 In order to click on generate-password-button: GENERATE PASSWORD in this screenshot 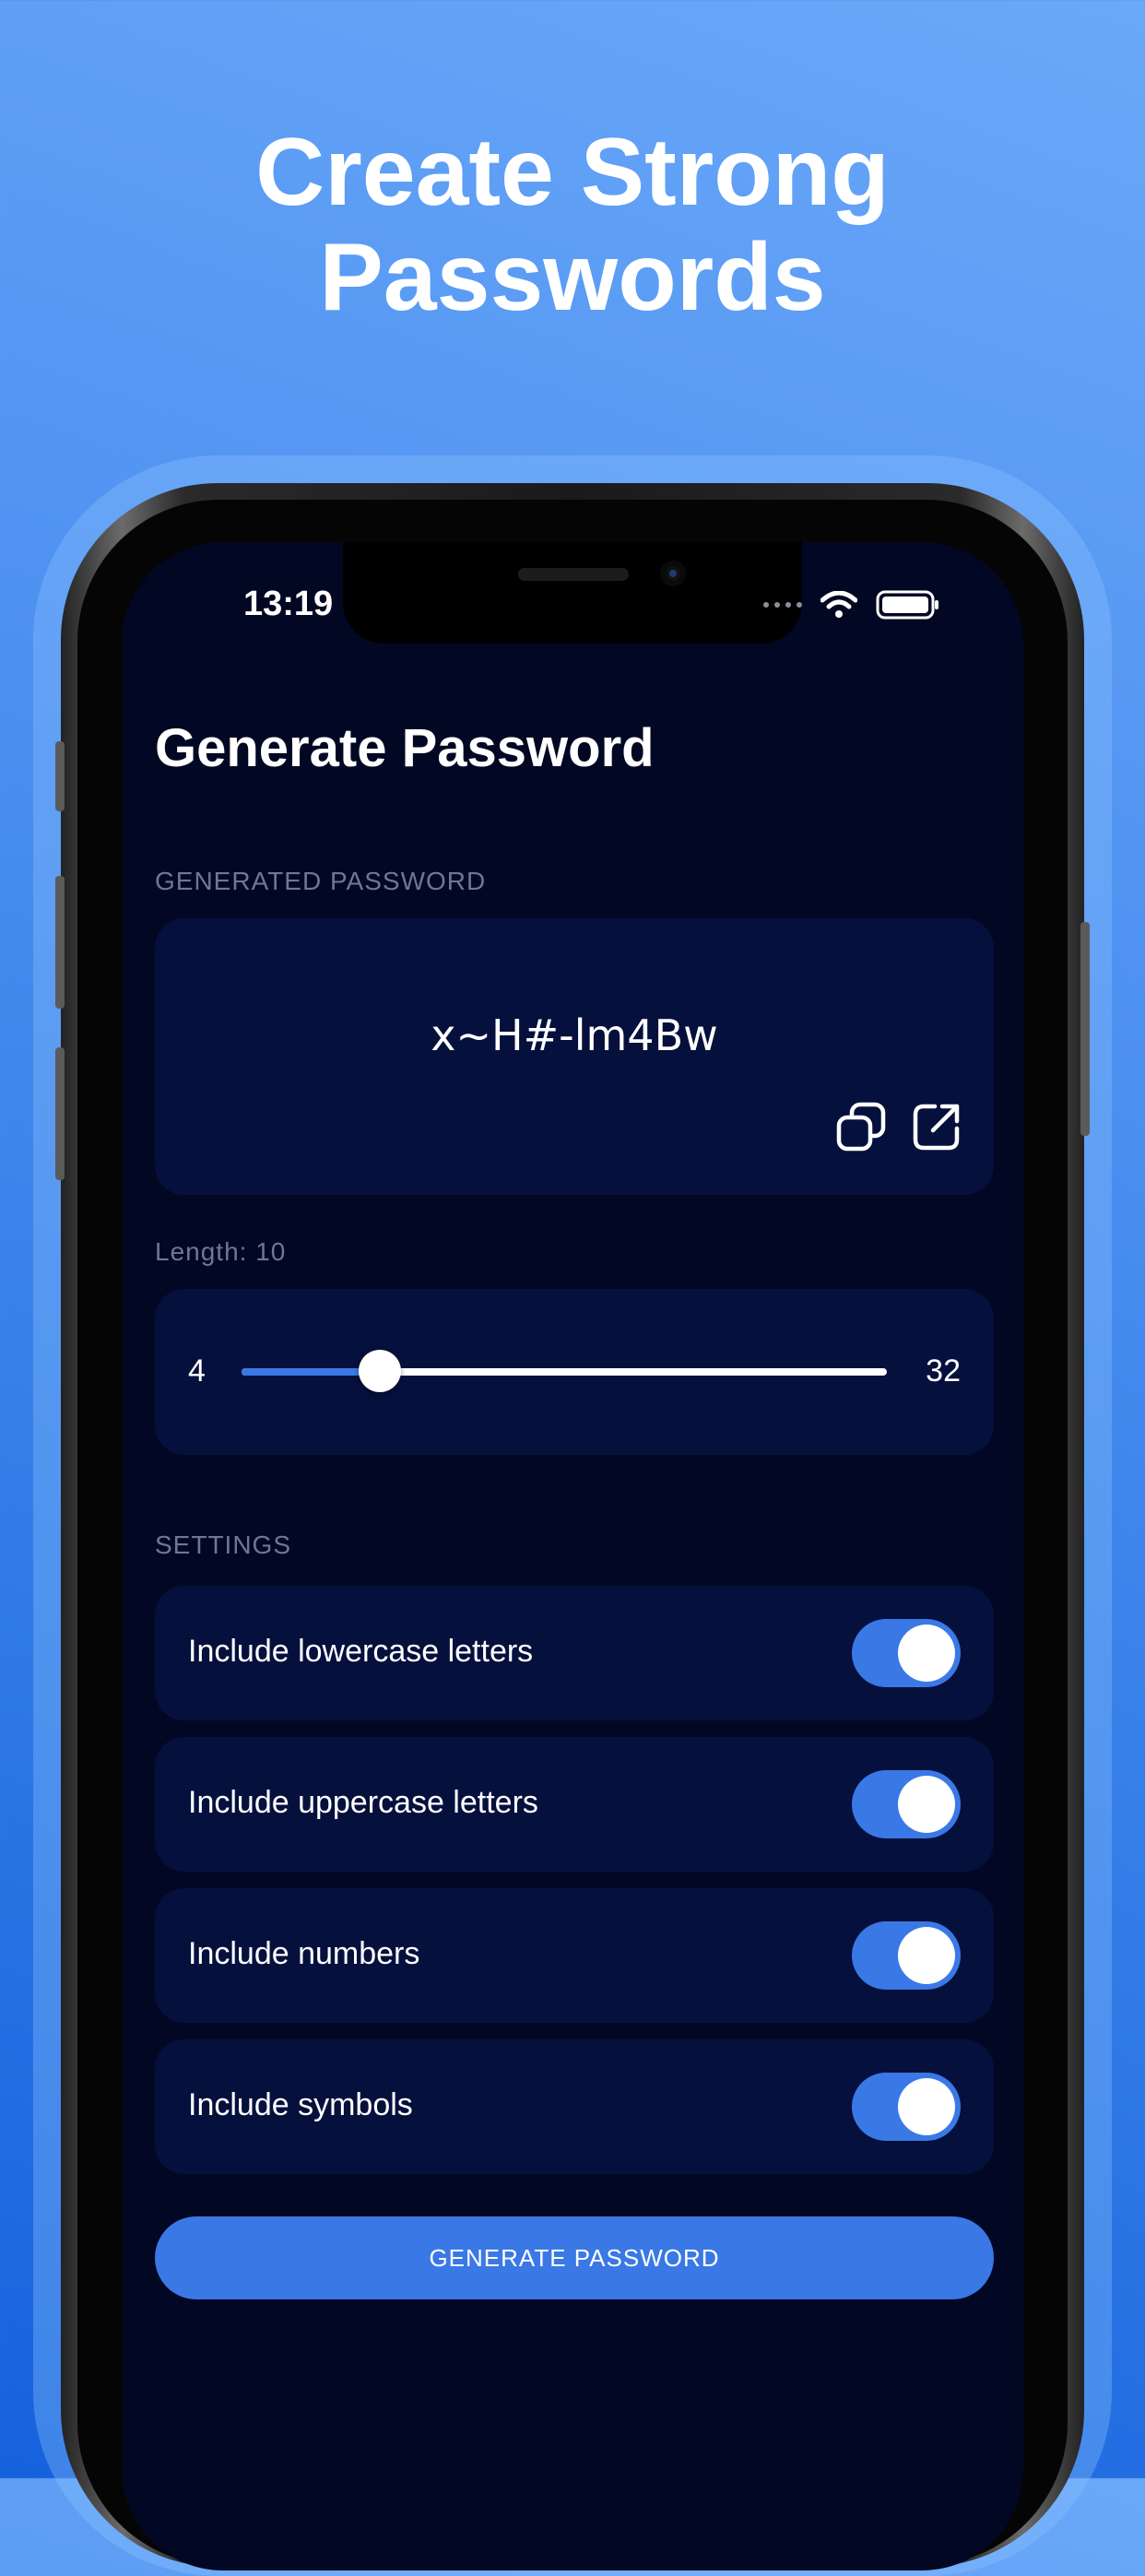, I will do `click(574, 2257)`.